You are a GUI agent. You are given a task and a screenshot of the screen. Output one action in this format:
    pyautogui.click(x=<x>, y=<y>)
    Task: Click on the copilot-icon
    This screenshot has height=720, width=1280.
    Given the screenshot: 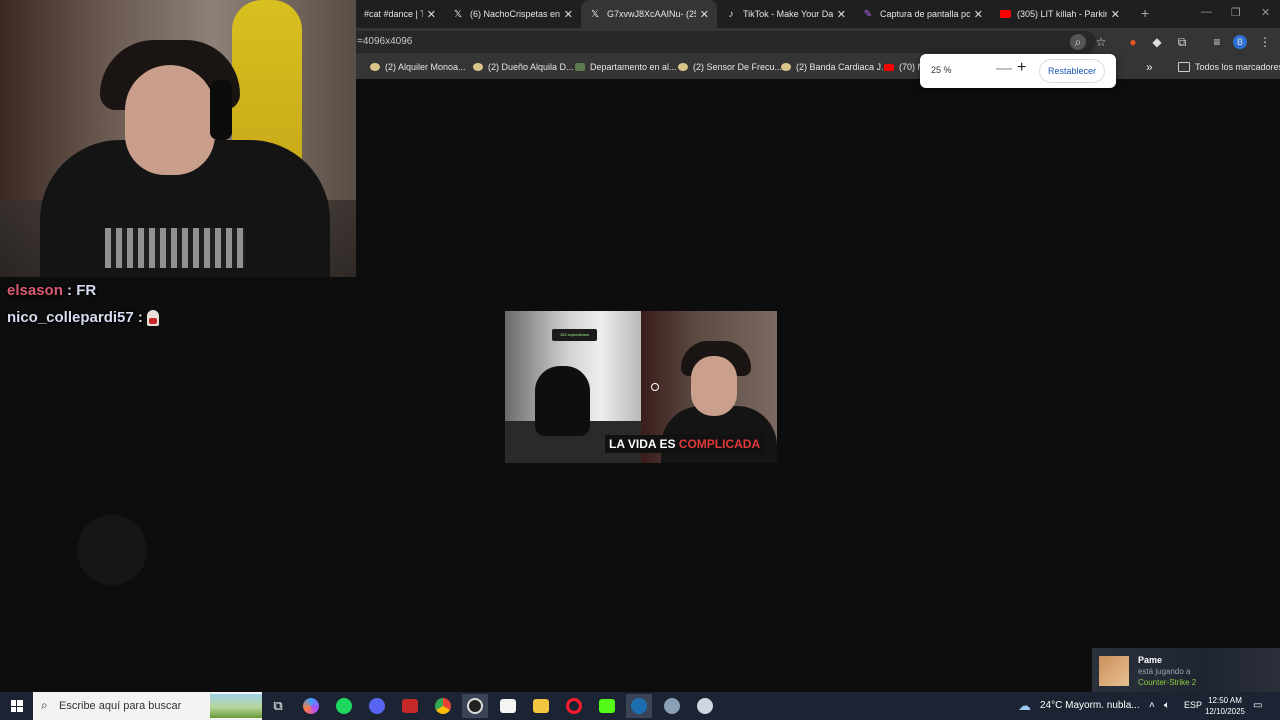 What is the action you would take?
    pyautogui.click(x=311, y=706)
    